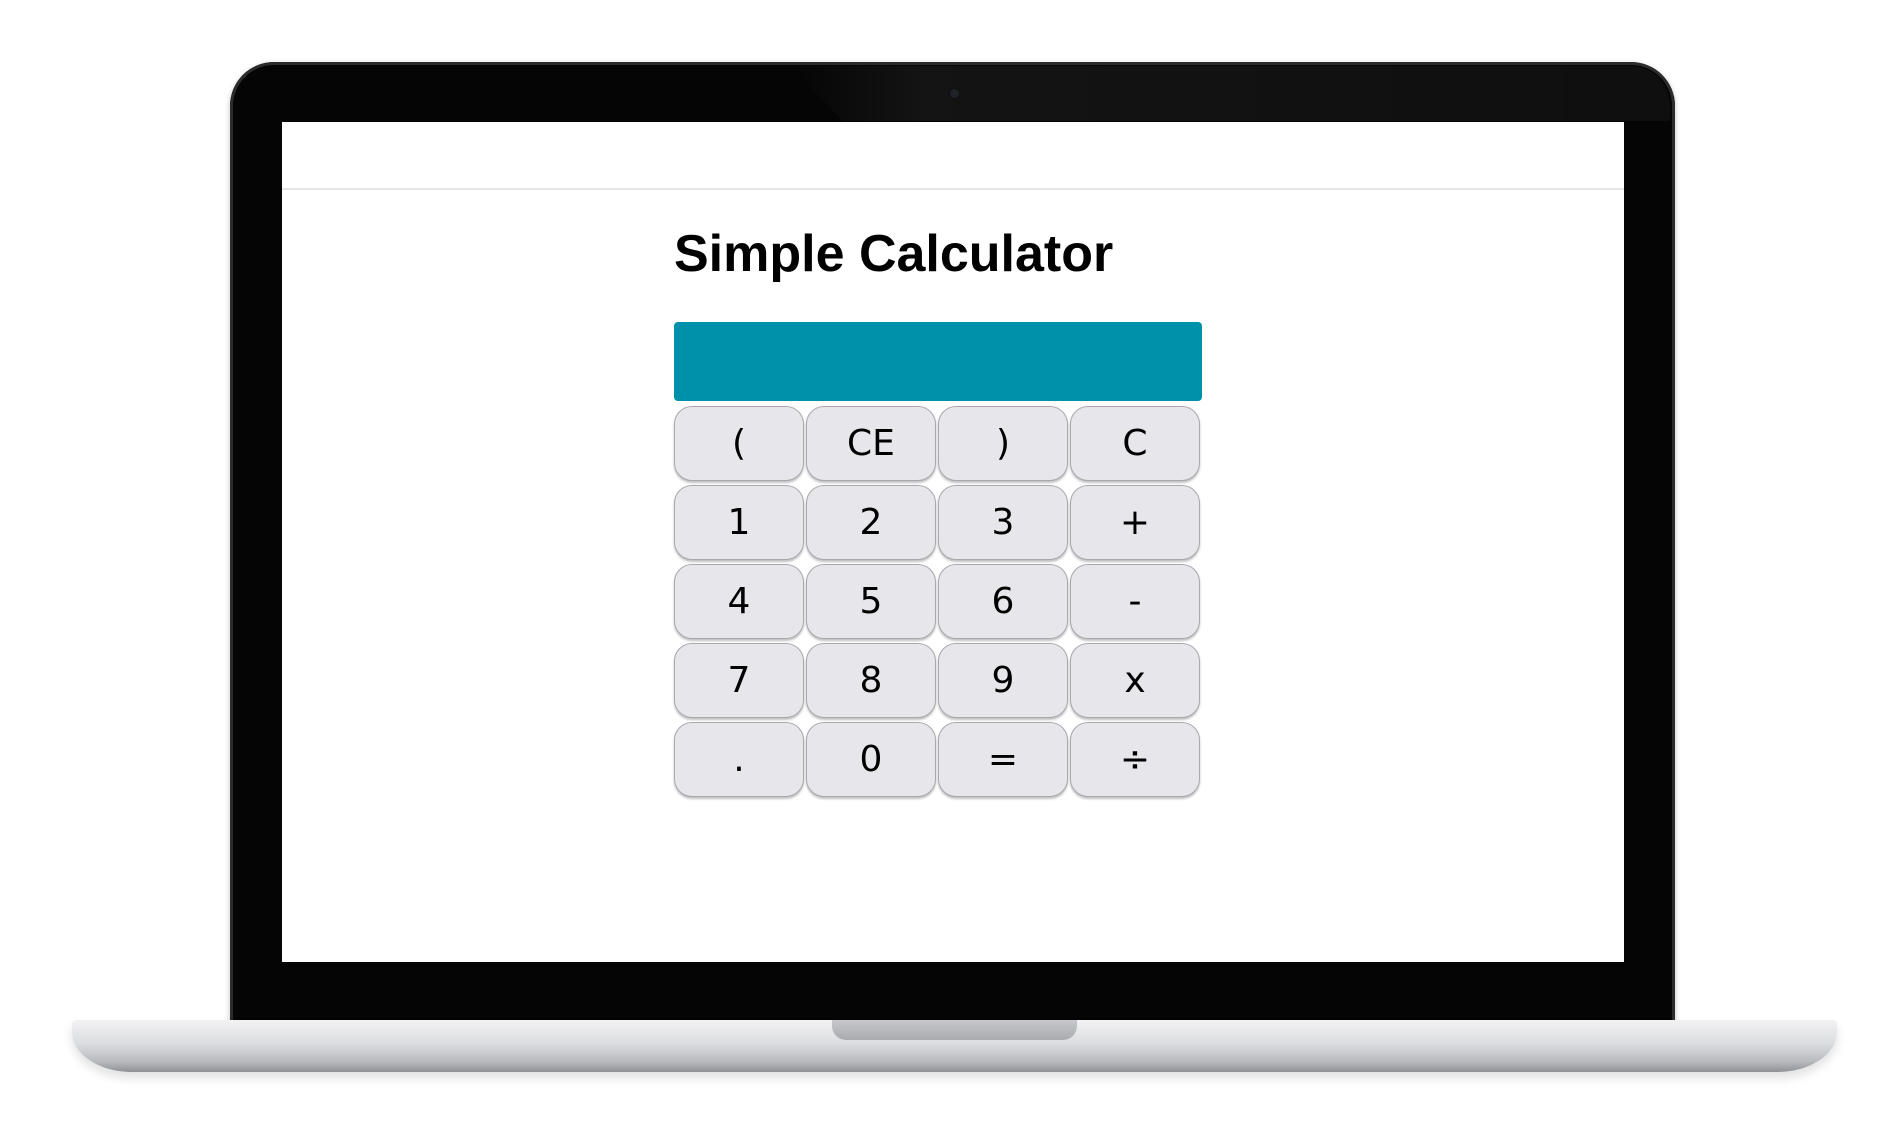 The image size is (1895, 1139). What do you see at coordinates (739, 522) in the screenshot?
I see `digit-1-button: 1` at bounding box center [739, 522].